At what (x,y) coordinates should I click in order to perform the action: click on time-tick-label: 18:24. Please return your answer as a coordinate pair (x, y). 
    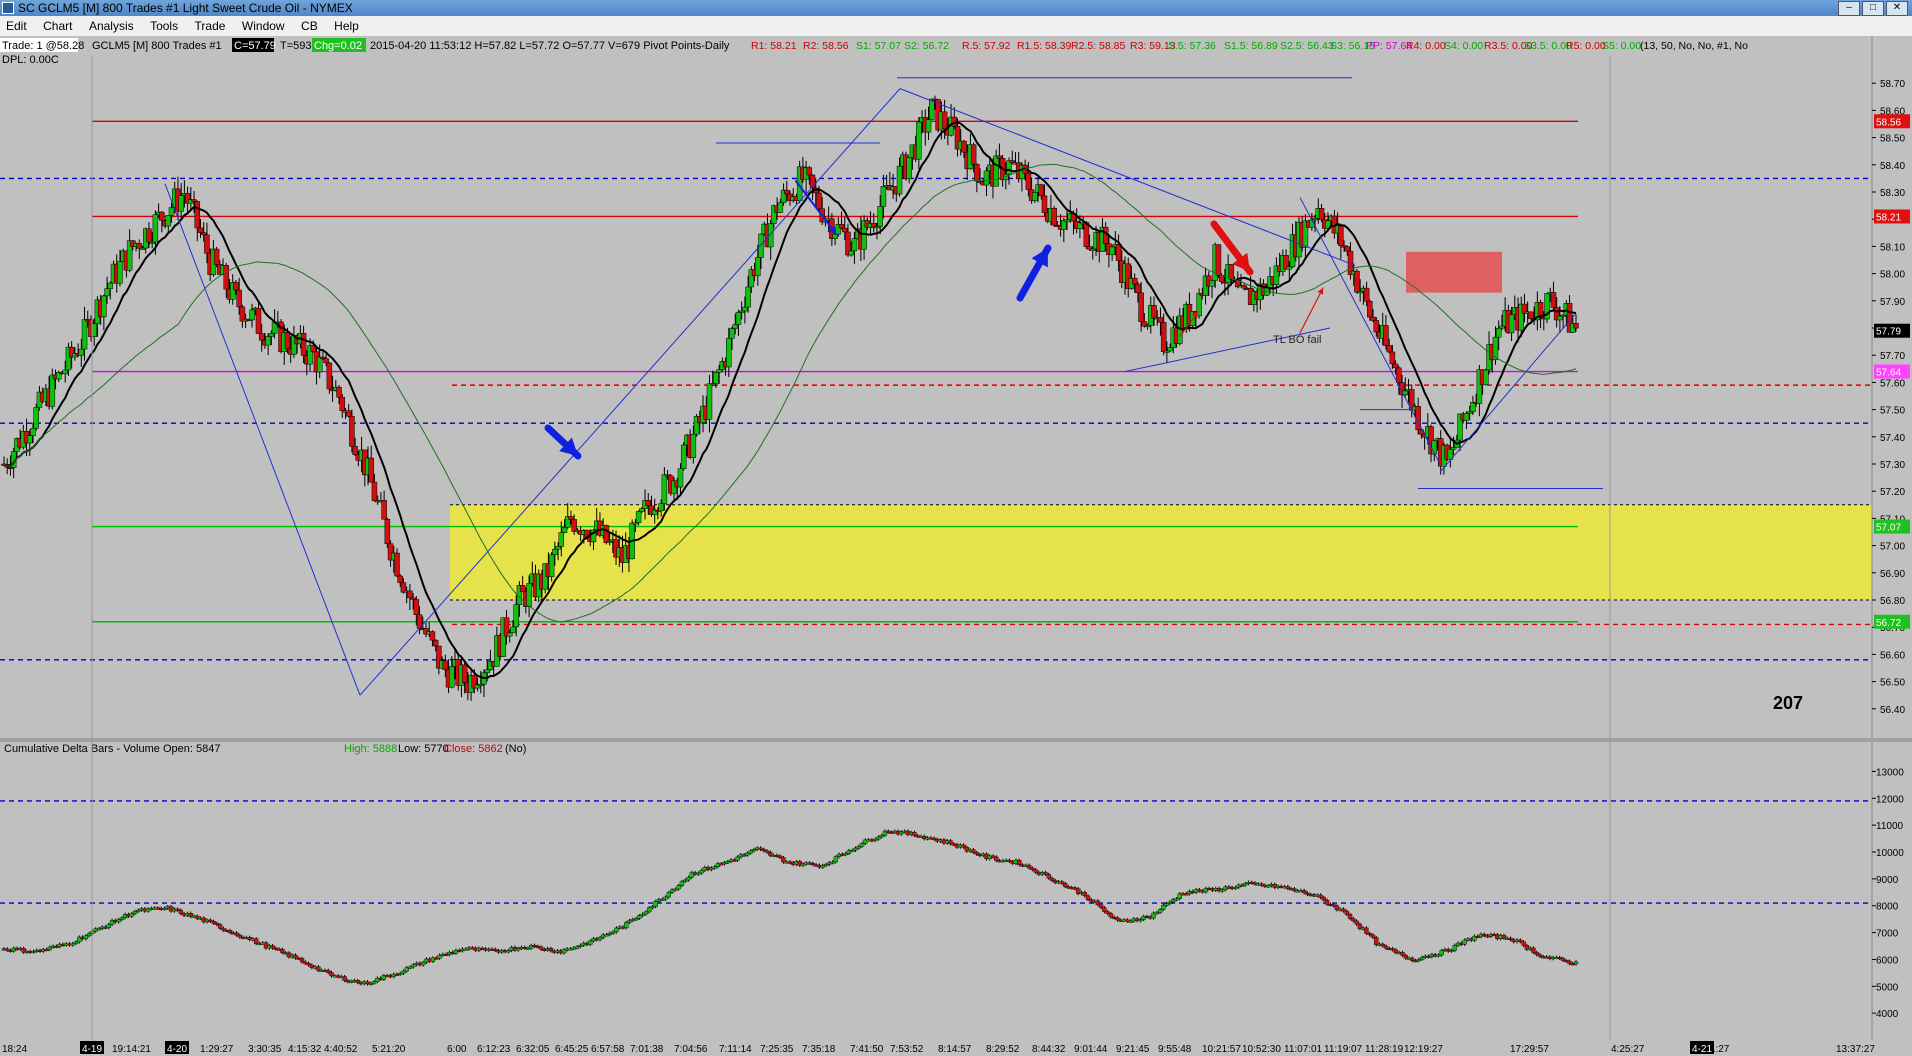
    Looking at the image, I should click on (14, 1049).